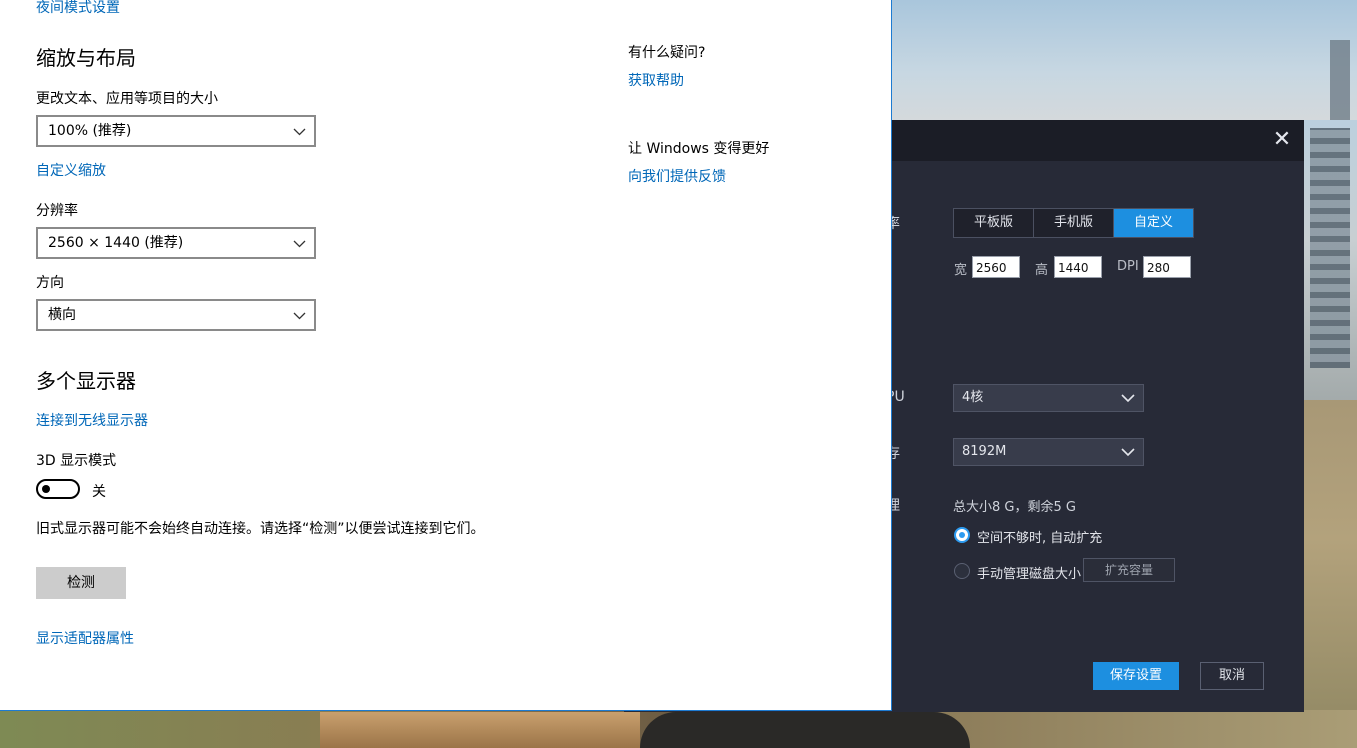 The image size is (1357, 748). Describe the element at coordinates (1129, 570) in the screenshot. I see `expand-capacity-button: 扩充容量` at that location.